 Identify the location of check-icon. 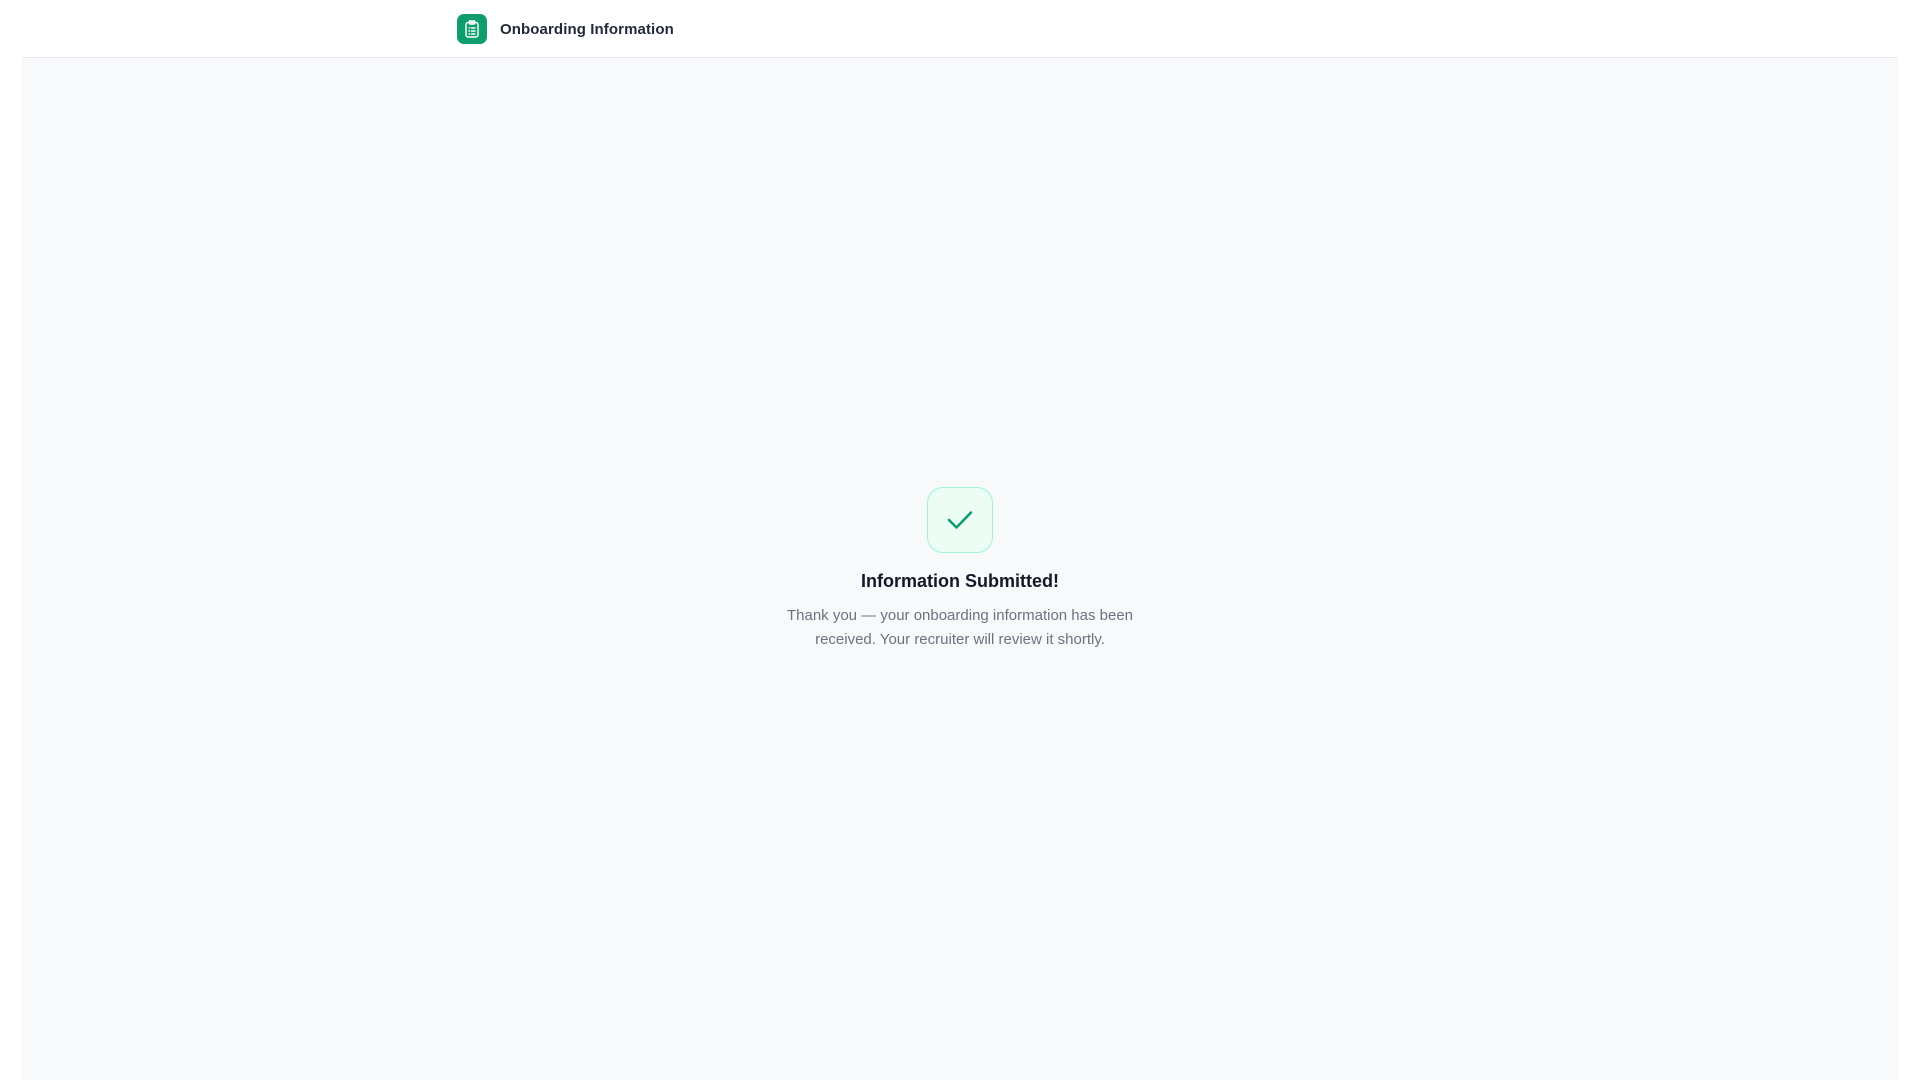
(960, 520).